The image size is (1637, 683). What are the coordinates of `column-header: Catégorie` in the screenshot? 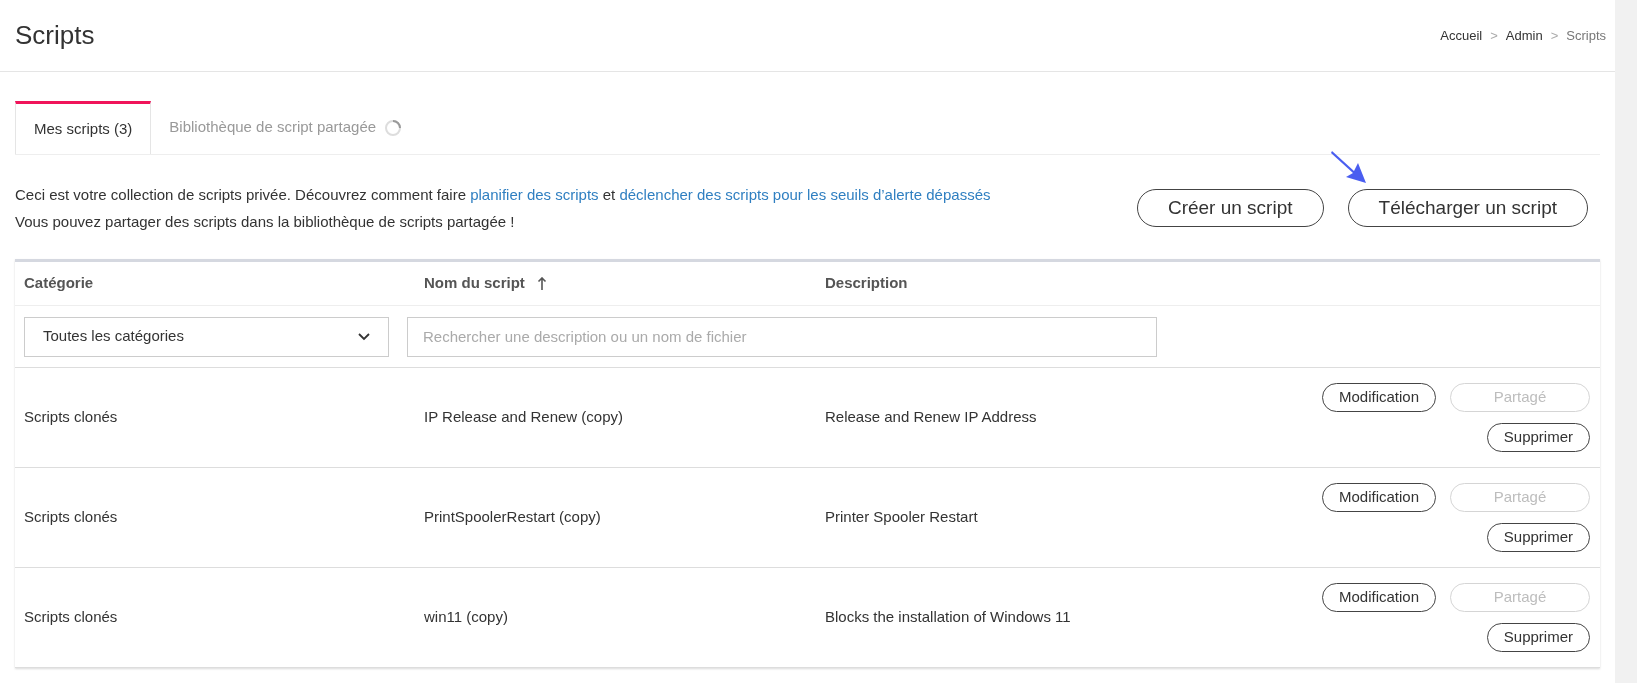 It's located at (59, 283).